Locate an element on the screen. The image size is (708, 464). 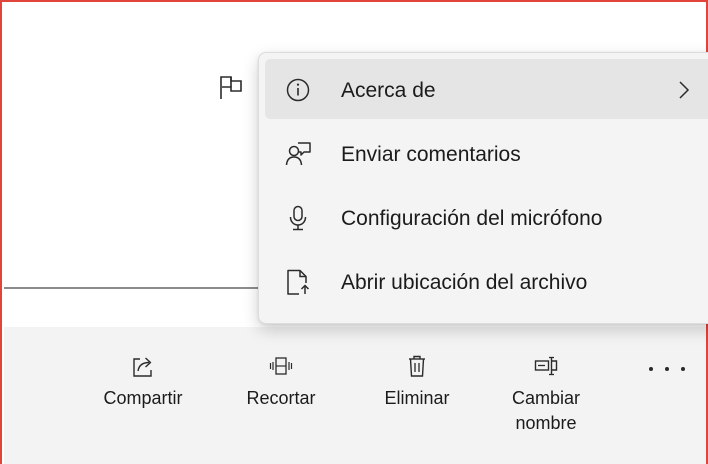
menu-item-open-file-location: Abrir ubicación del archivo is located at coordinates (486, 281).